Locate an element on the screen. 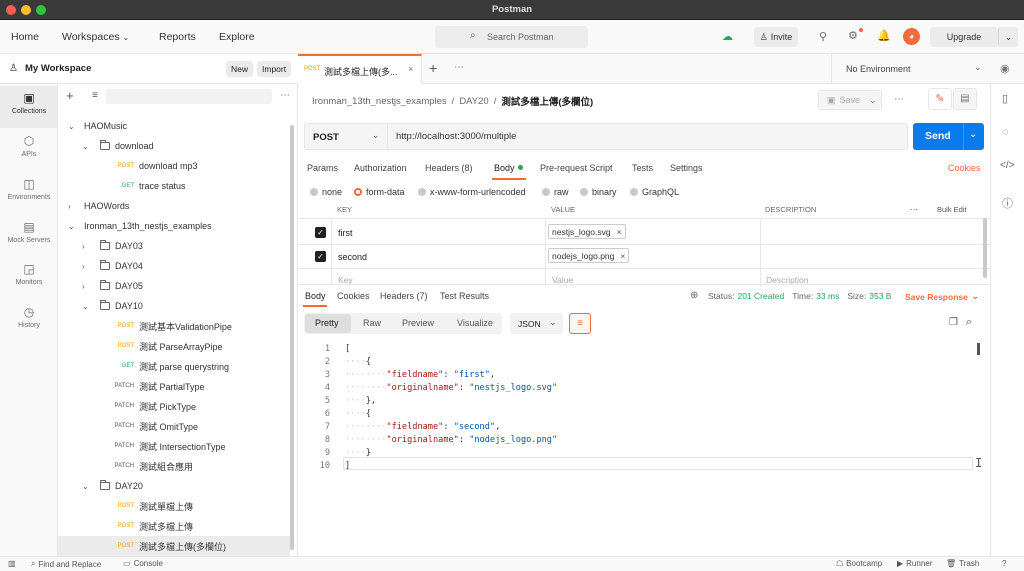 Image resolution: width=1024 pixels, height=571 pixels. form-key: first is located at coordinates (345, 233).